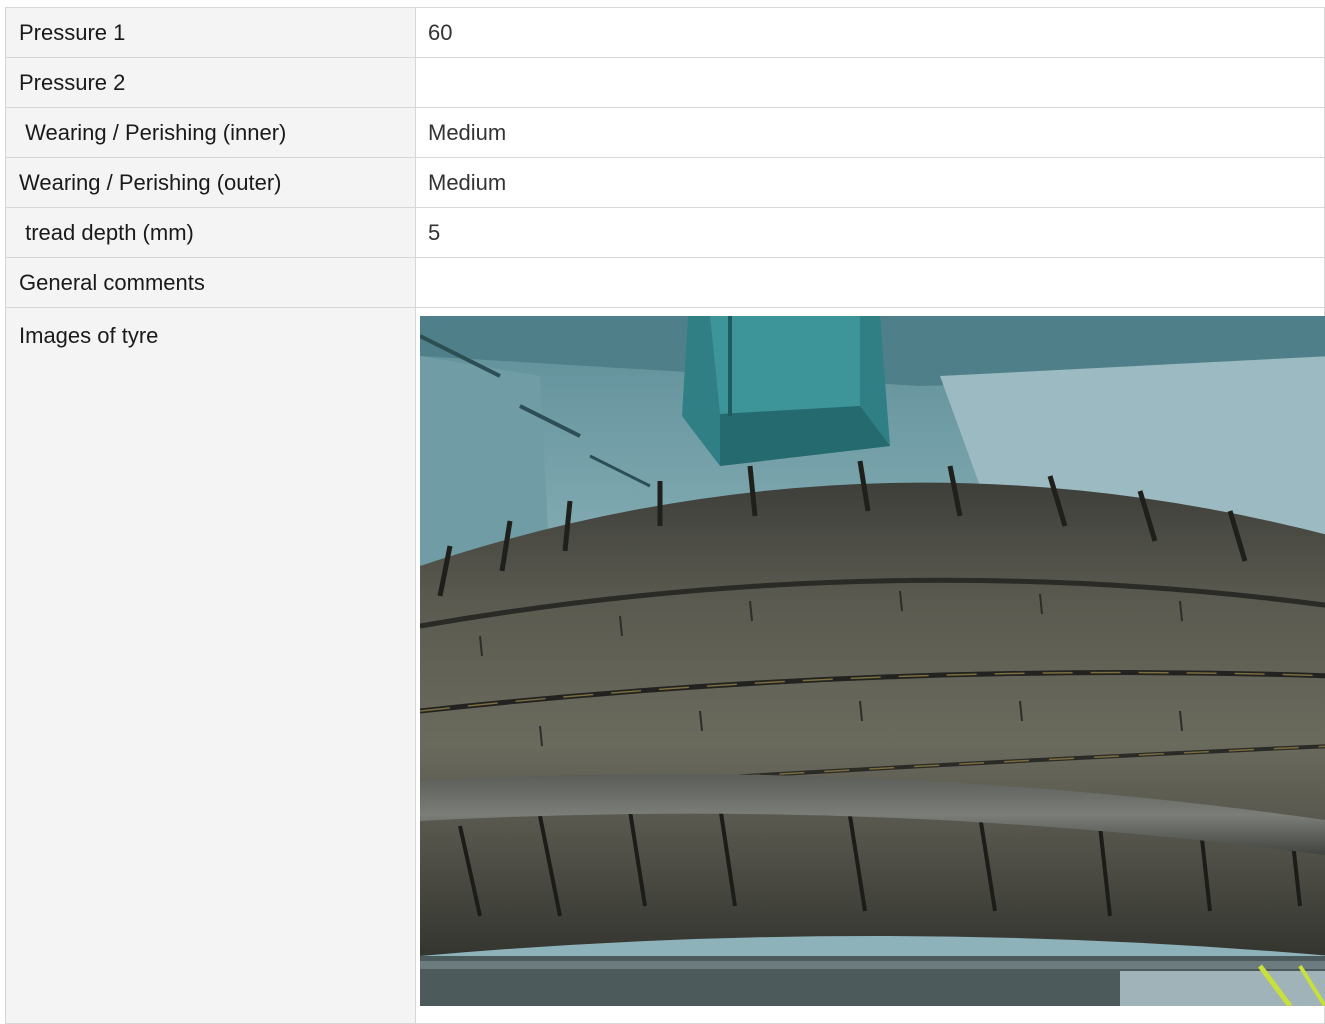  I want to click on table-row: Wearing / Perishing (outer) Medium, so click(665, 182).